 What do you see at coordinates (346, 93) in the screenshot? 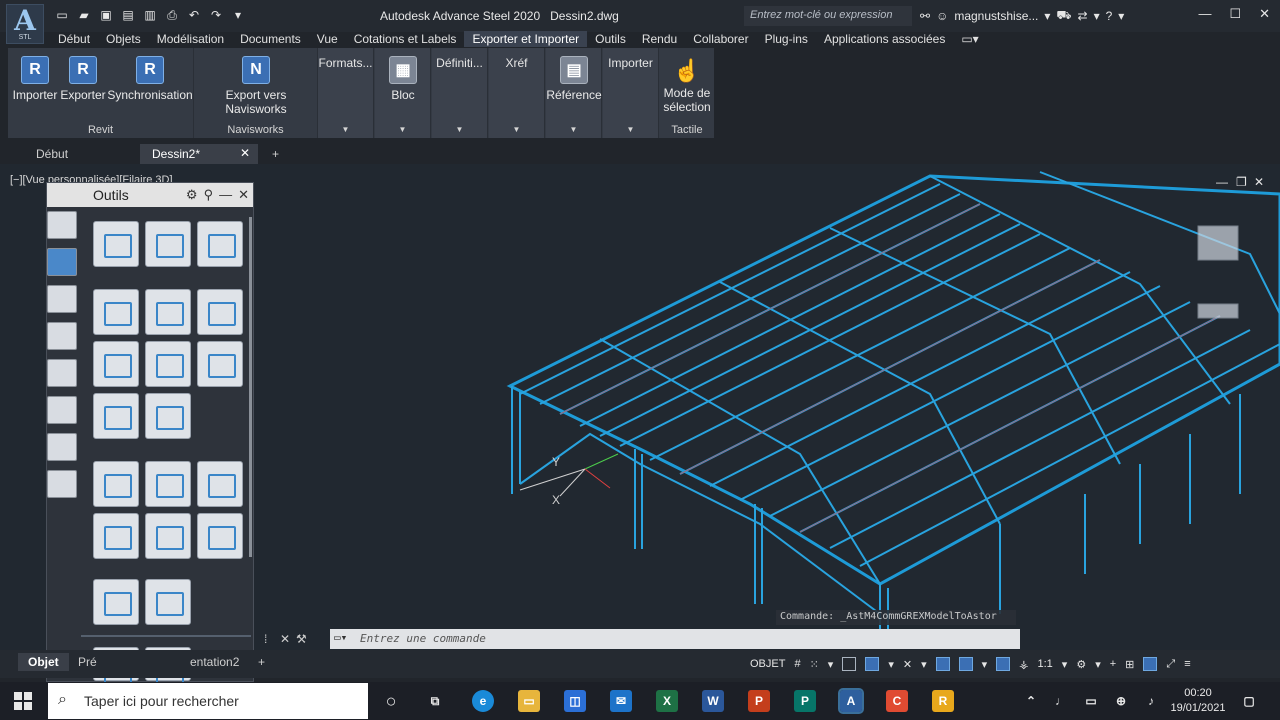
I see `panel-formats: Formats... ▼` at bounding box center [346, 93].